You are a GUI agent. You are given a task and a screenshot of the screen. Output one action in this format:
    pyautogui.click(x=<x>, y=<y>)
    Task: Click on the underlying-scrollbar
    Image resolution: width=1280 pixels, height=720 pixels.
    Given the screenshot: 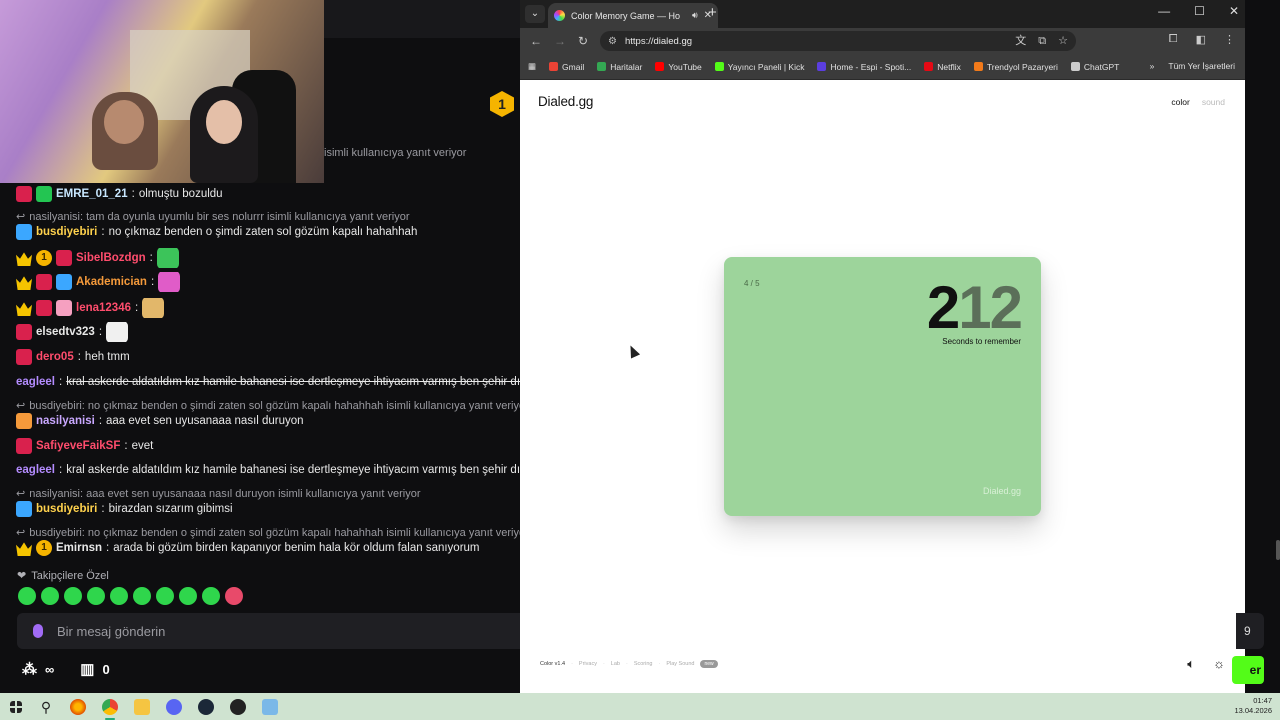 What is the action you would take?
    pyautogui.click(x=1278, y=550)
    